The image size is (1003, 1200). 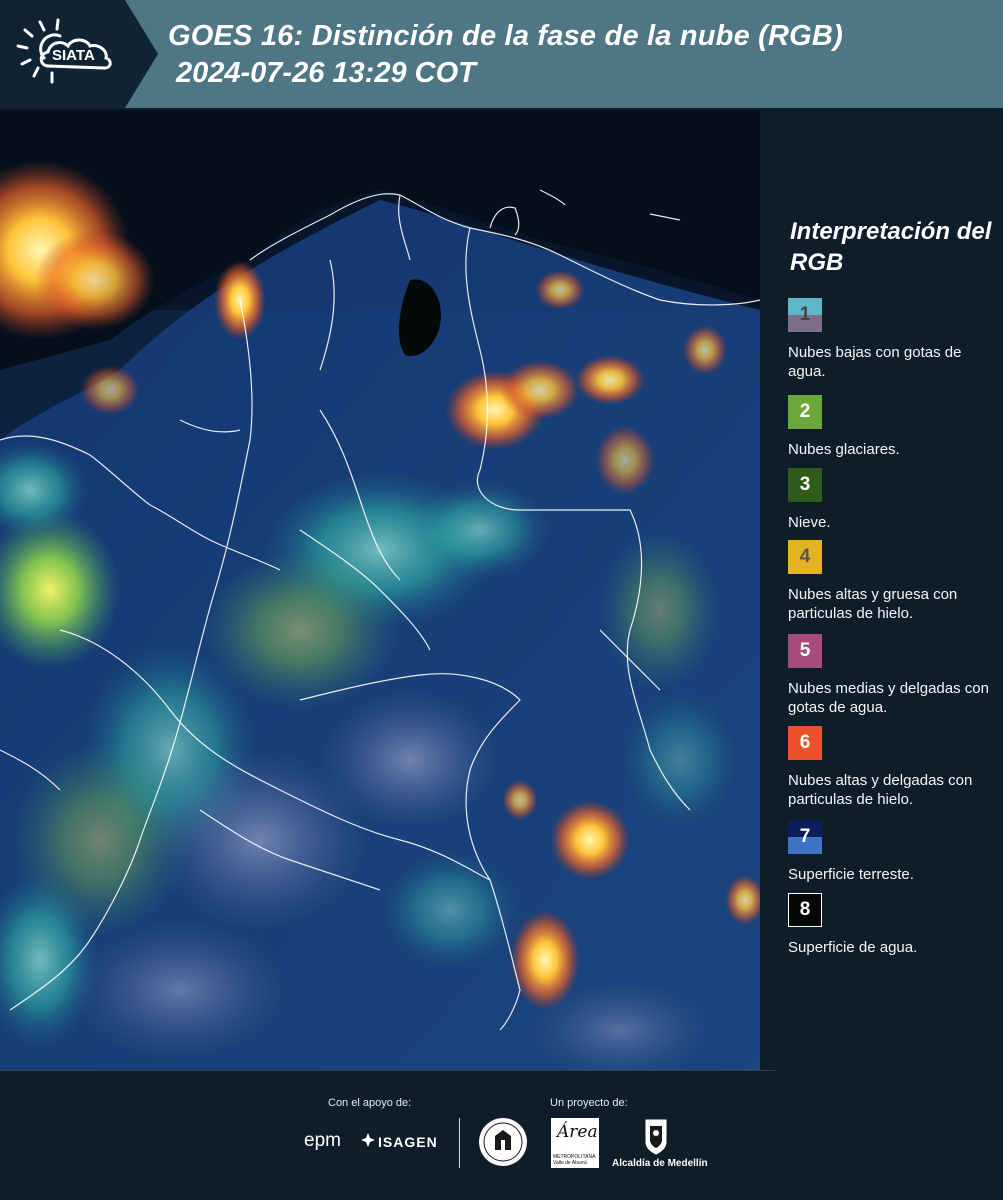 What do you see at coordinates (805, 651) in the screenshot?
I see `legend-swatch-5: 5` at bounding box center [805, 651].